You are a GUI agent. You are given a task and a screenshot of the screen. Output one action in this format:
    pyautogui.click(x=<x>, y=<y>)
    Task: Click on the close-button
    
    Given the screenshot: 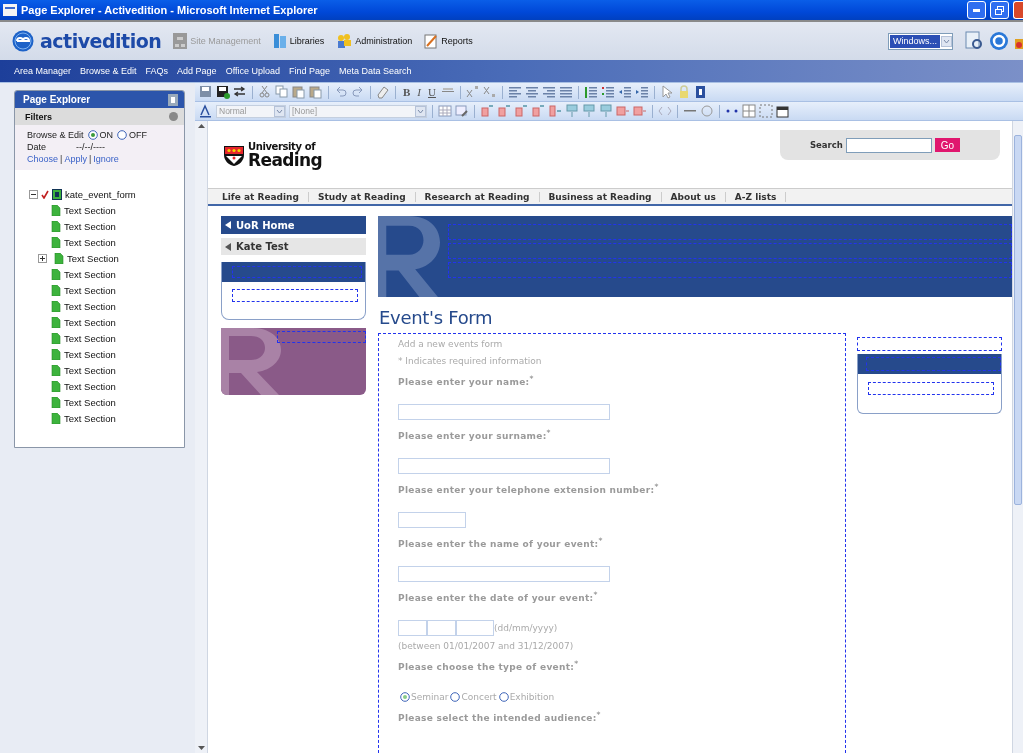 What is the action you would take?
    pyautogui.click(x=1018, y=10)
    